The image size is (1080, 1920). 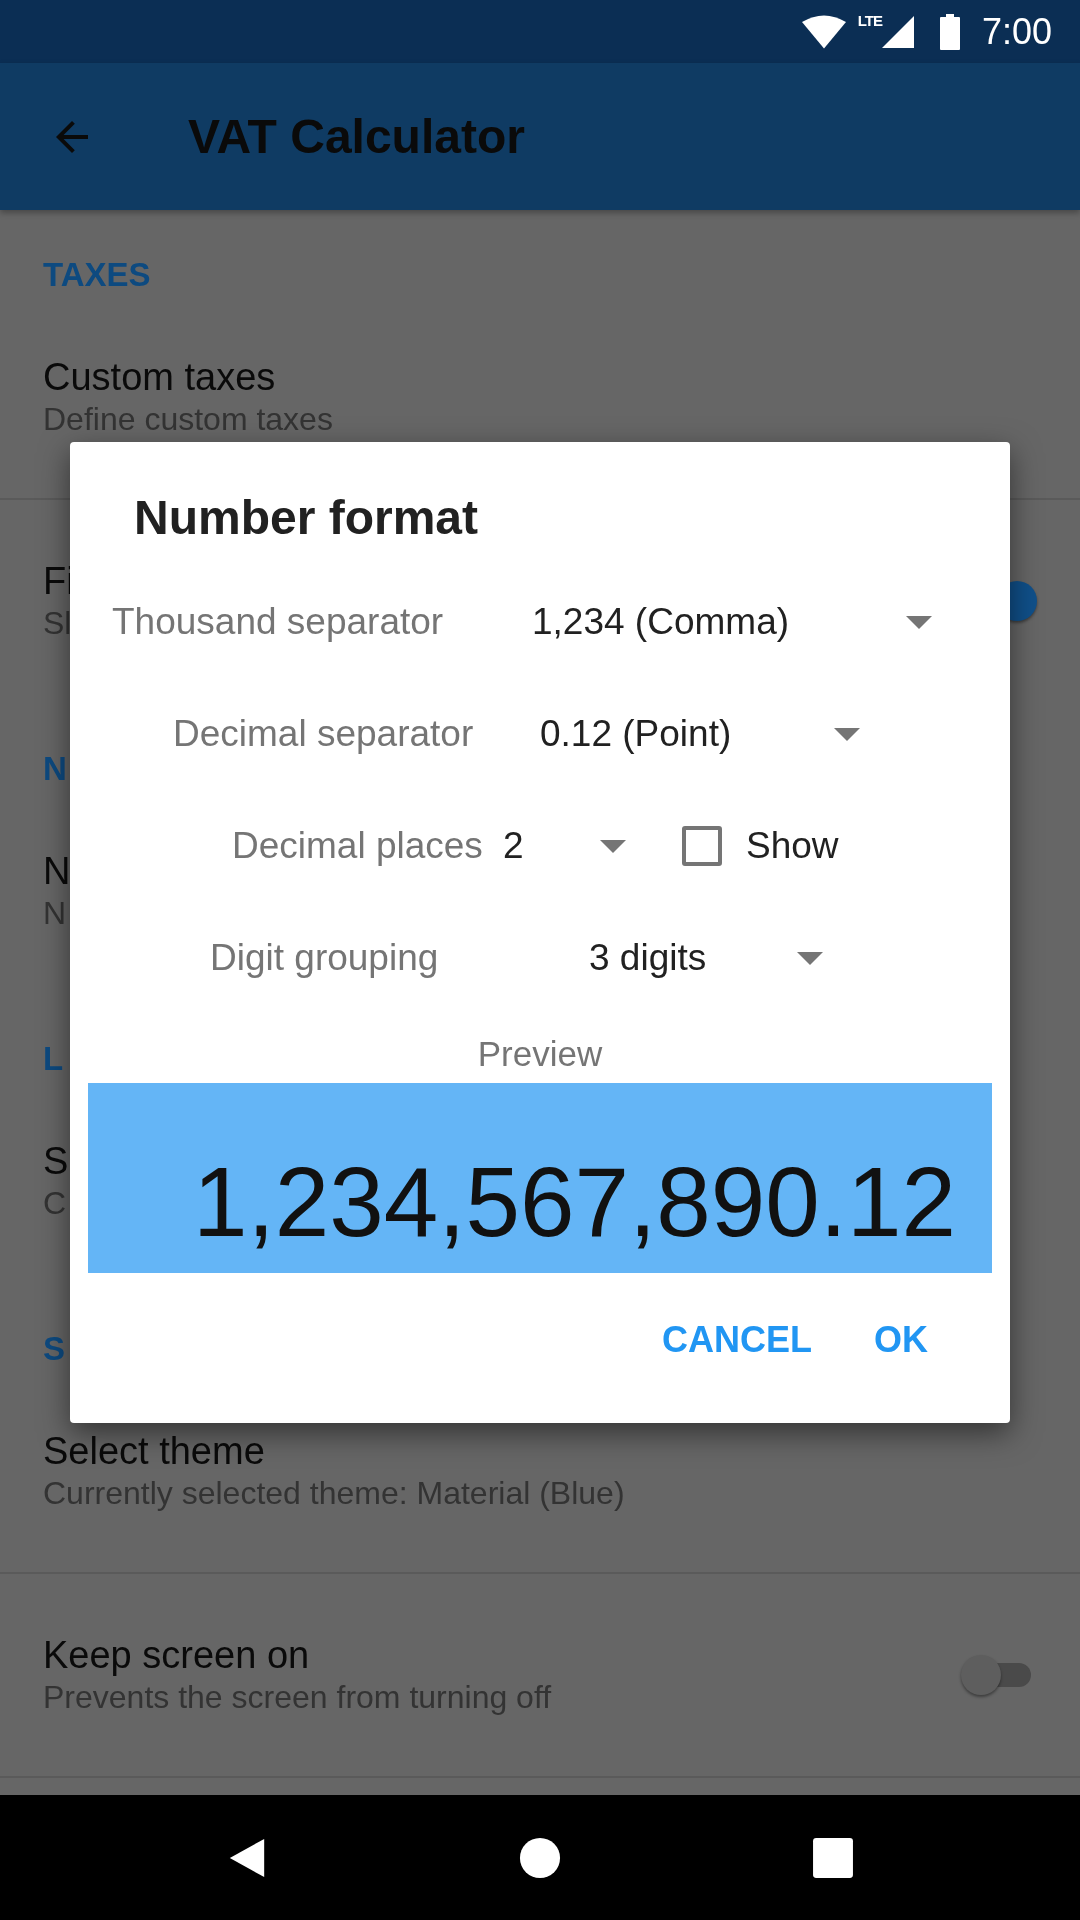 What do you see at coordinates (706, 958) in the screenshot?
I see `dropdown: 3 digits` at bounding box center [706, 958].